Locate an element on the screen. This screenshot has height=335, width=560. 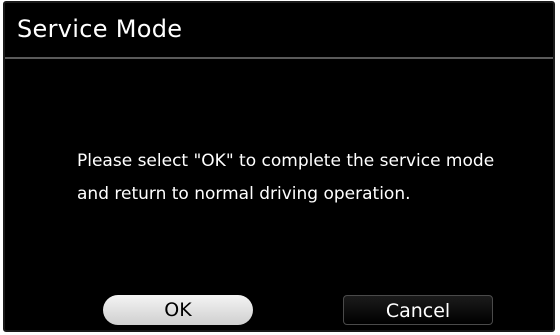
cancel-button: Cancel is located at coordinates (418, 310).